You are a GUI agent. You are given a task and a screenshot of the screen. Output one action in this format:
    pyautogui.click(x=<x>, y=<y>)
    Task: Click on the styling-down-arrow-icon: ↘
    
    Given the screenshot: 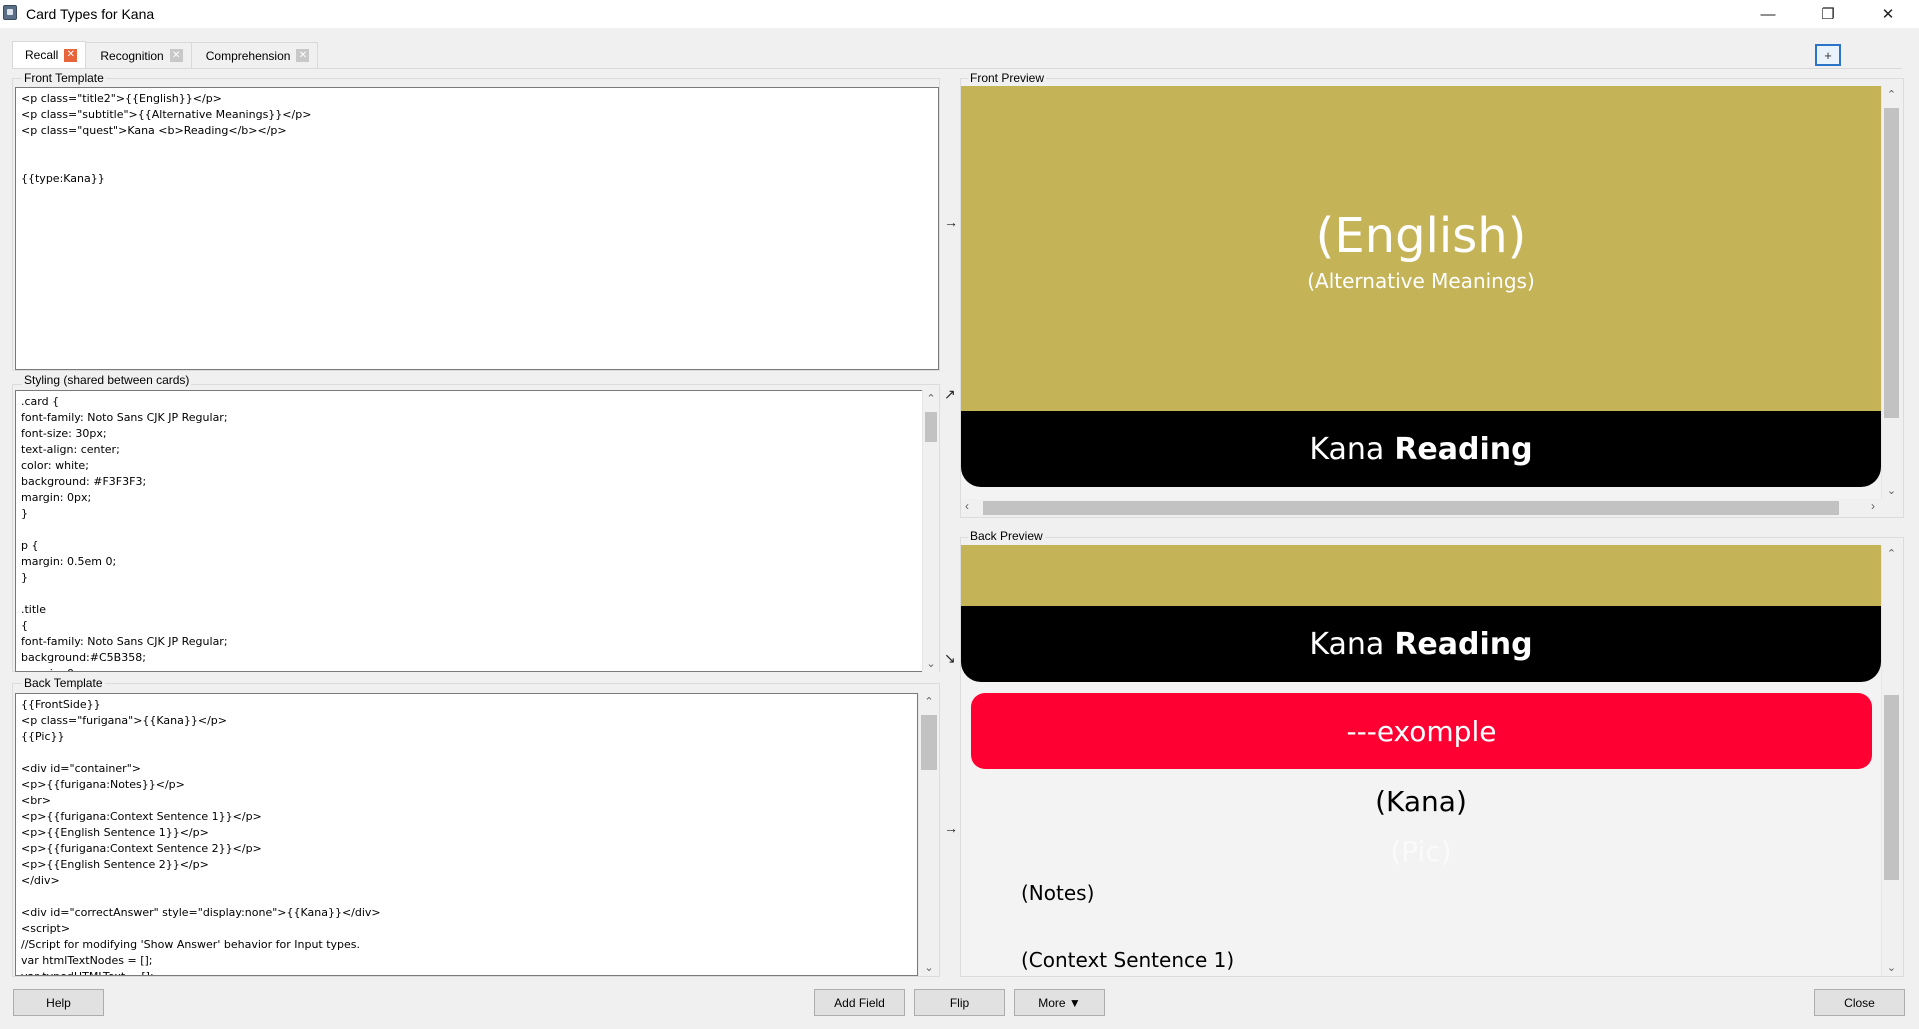 What is the action you would take?
    pyautogui.click(x=950, y=658)
    